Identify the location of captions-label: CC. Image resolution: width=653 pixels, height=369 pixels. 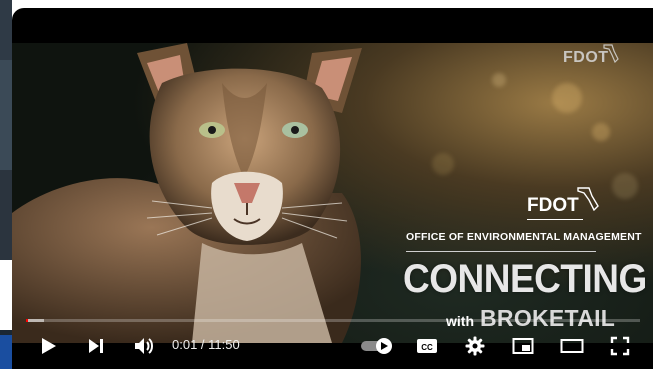
(427, 347).